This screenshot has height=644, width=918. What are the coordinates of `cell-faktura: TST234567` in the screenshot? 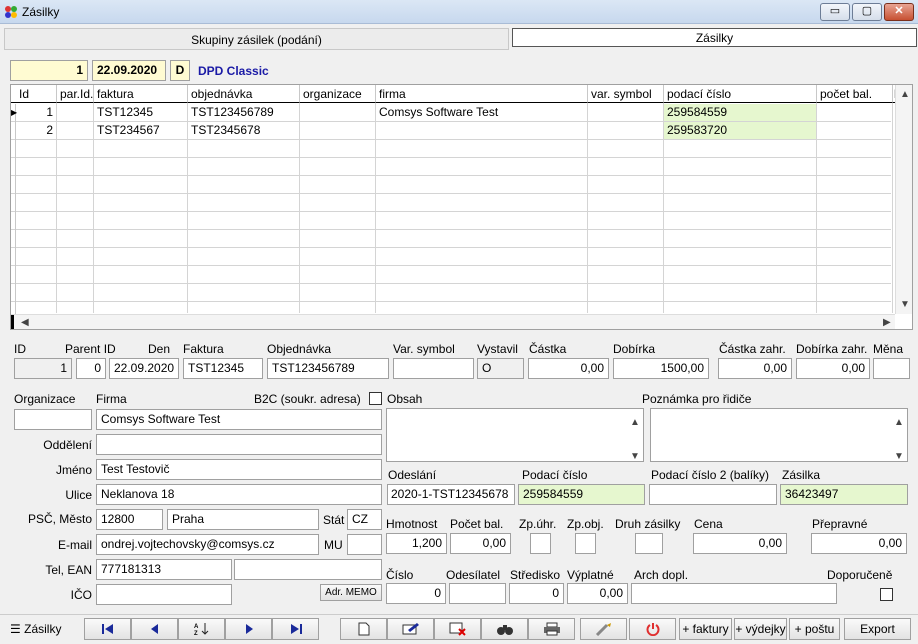 It's located at (141, 130).